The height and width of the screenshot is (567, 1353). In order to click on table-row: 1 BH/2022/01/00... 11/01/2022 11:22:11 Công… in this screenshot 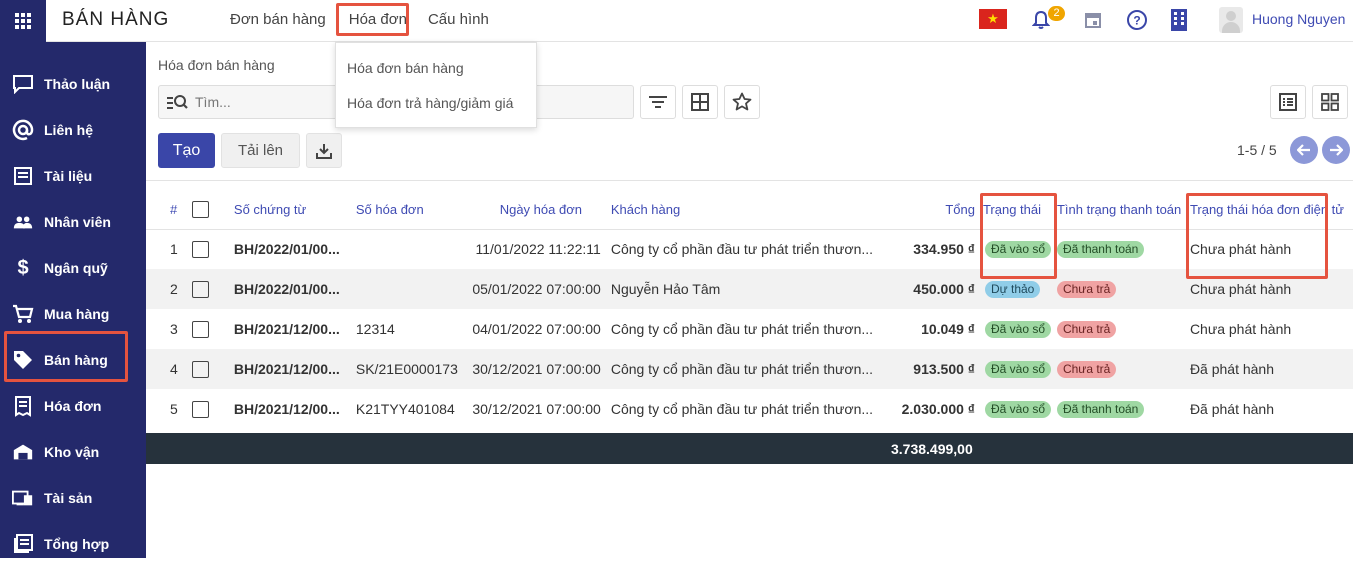, I will do `click(749, 249)`.